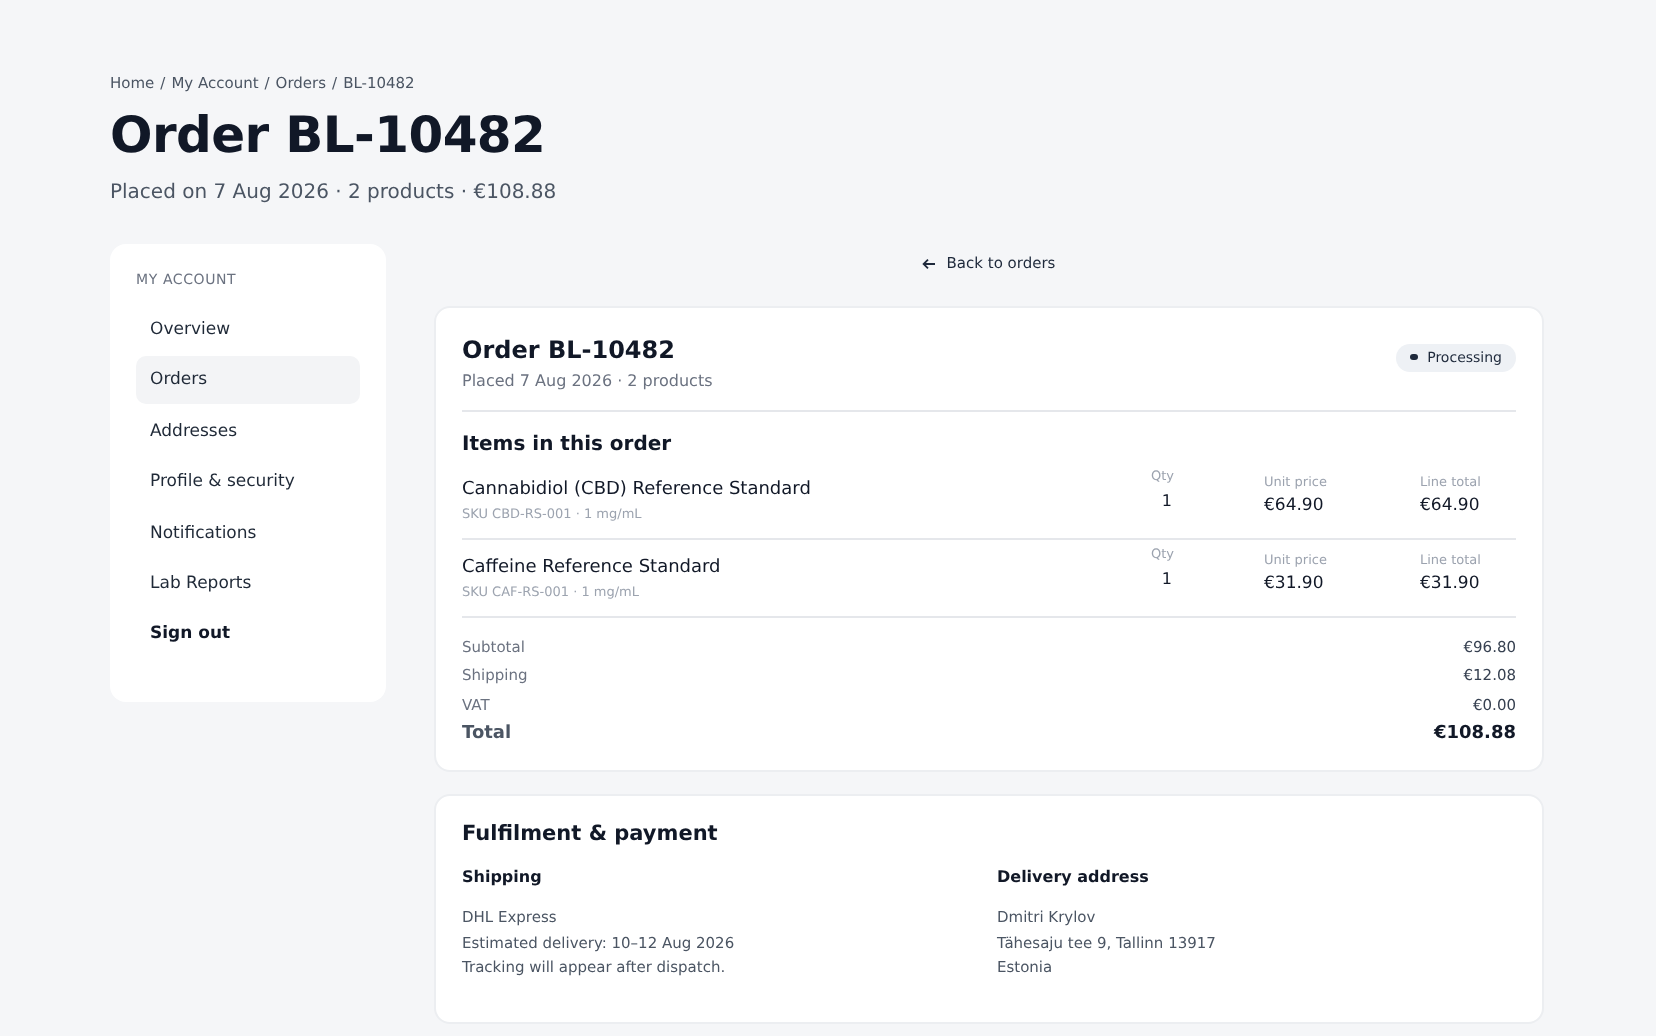 The image size is (1656, 1036). Describe the element at coordinates (1450, 506) in the screenshot. I see `line-total: €64.90` at that location.